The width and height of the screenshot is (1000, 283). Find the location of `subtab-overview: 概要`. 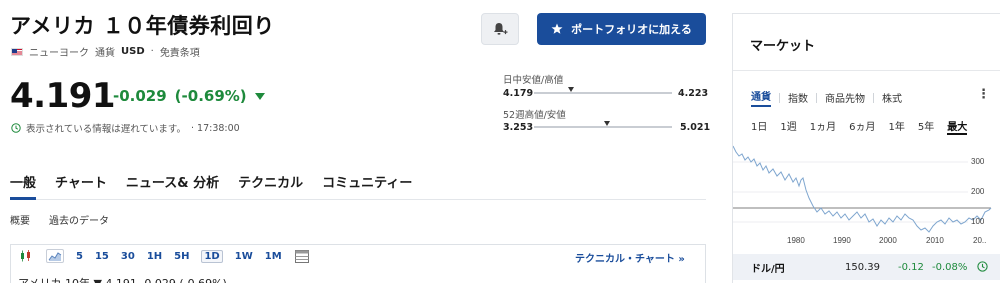

subtab-overview: 概要 is located at coordinates (20, 219).